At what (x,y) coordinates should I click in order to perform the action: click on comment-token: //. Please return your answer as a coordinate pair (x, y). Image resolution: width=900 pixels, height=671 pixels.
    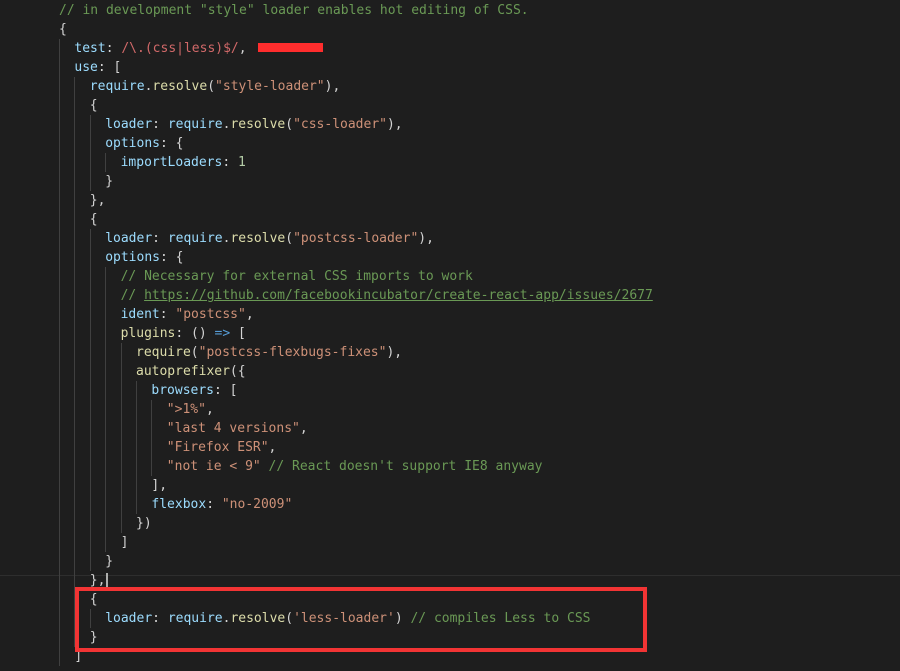
    Looking at the image, I should click on (132, 295).